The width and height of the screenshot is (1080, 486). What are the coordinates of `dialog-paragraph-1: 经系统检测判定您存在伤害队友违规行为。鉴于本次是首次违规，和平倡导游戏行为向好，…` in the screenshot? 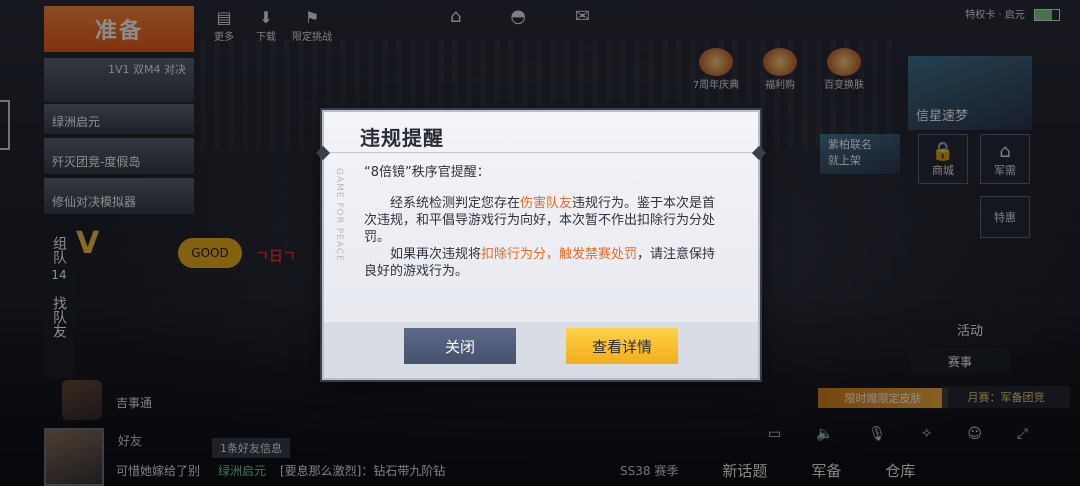 It's located at (545, 220).